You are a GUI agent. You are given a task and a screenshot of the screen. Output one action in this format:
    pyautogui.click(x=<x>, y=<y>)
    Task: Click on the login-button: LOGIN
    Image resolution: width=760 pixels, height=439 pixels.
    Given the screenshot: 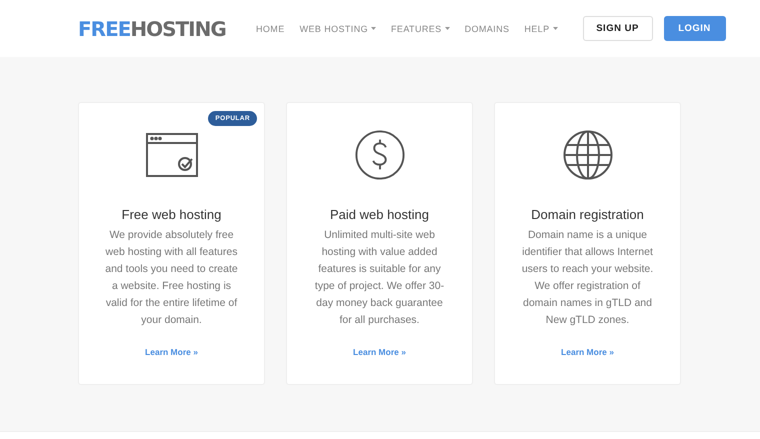 What is the action you would take?
    pyautogui.click(x=695, y=28)
    